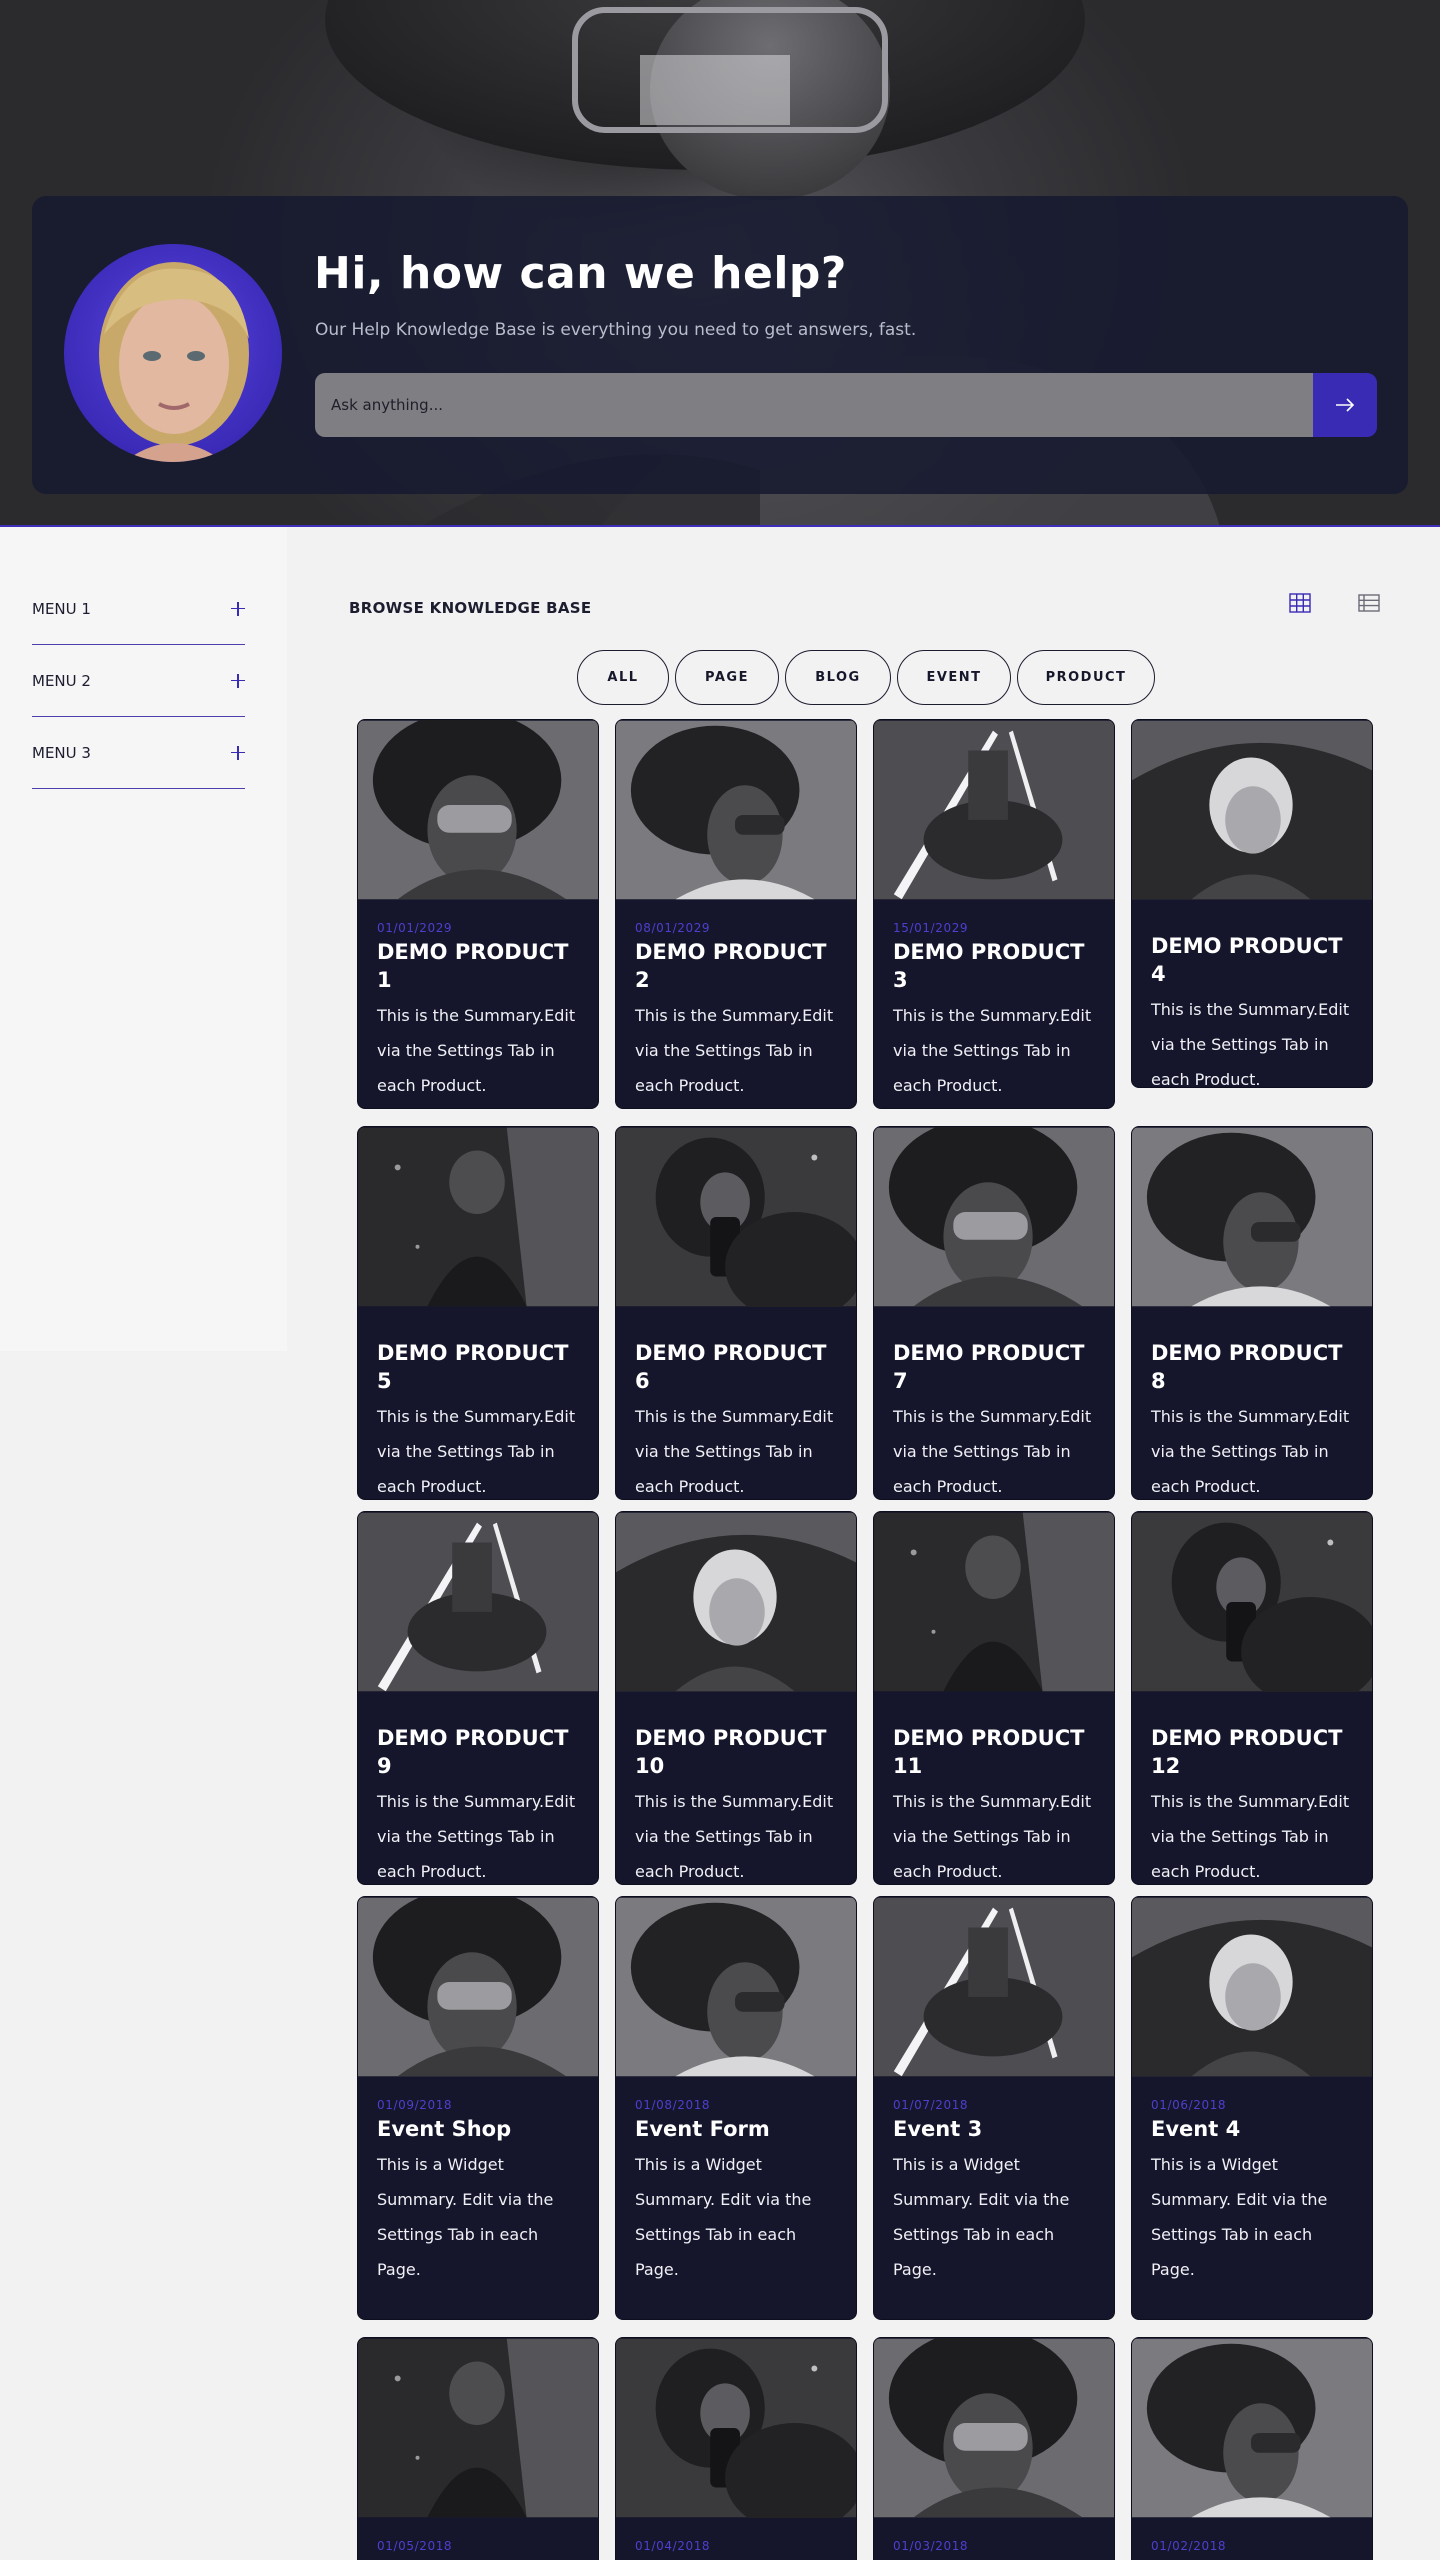 The width and height of the screenshot is (1440, 2560). What do you see at coordinates (736, 1367) in the screenshot?
I see `card-title: DEMO PRODUCT 6` at bounding box center [736, 1367].